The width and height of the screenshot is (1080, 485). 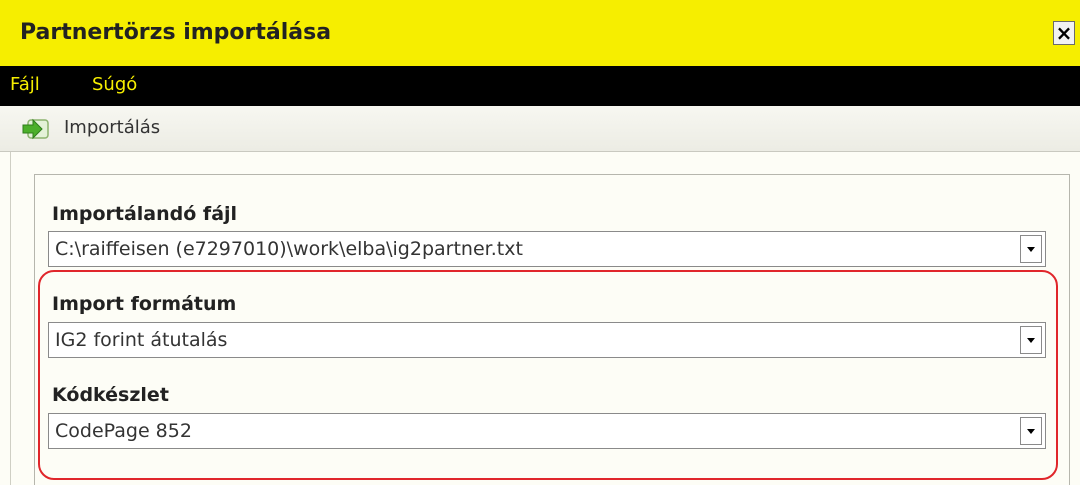 I want to click on close-button: ×, so click(x=1064, y=33).